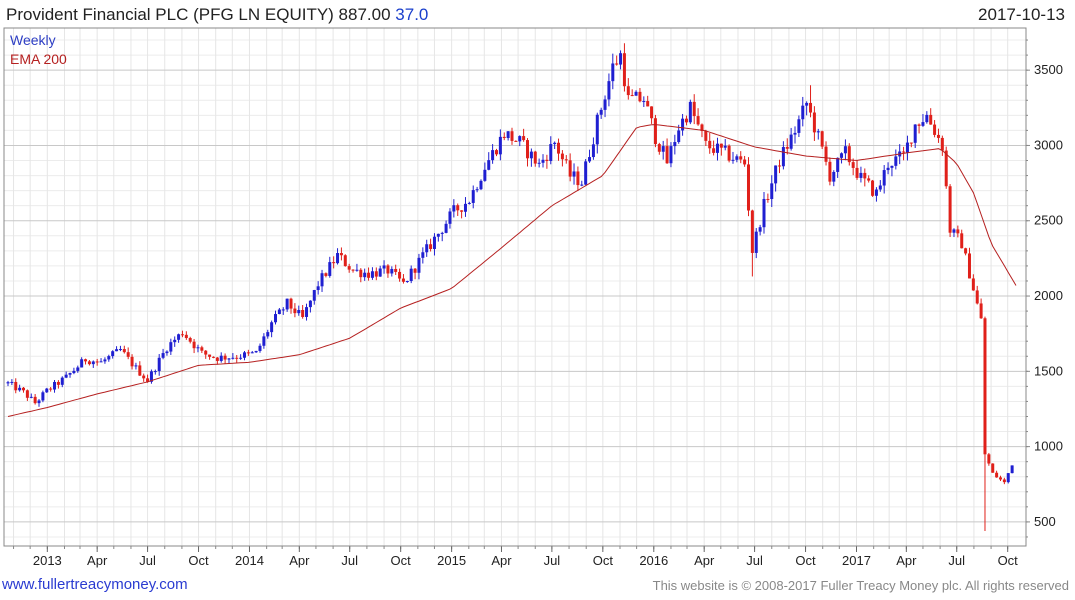  What do you see at coordinates (1048, 446) in the screenshot?
I see `y-tick-label: 1000` at bounding box center [1048, 446].